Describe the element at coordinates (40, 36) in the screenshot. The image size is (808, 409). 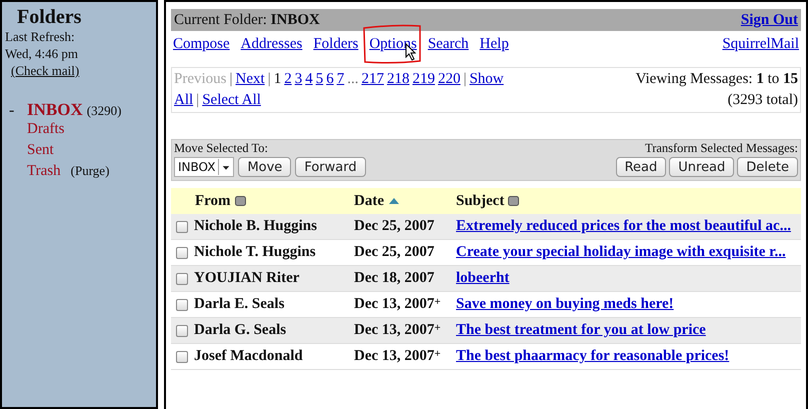
I see `refresh-label: Last Refresh:` at that location.